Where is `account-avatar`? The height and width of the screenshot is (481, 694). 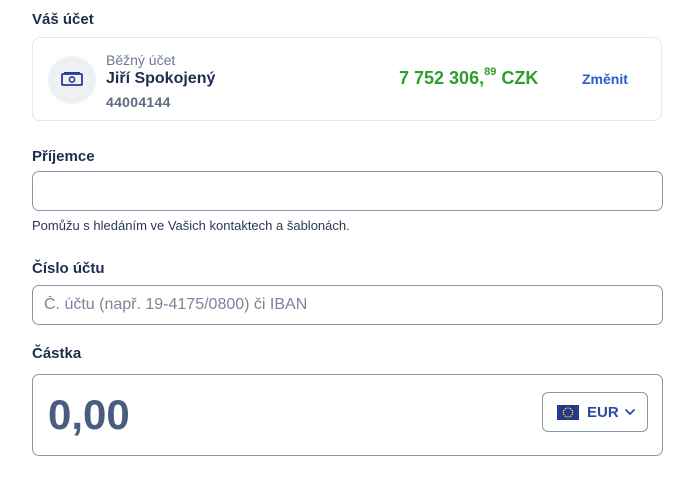 account-avatar is located at coordinates (72, 80).